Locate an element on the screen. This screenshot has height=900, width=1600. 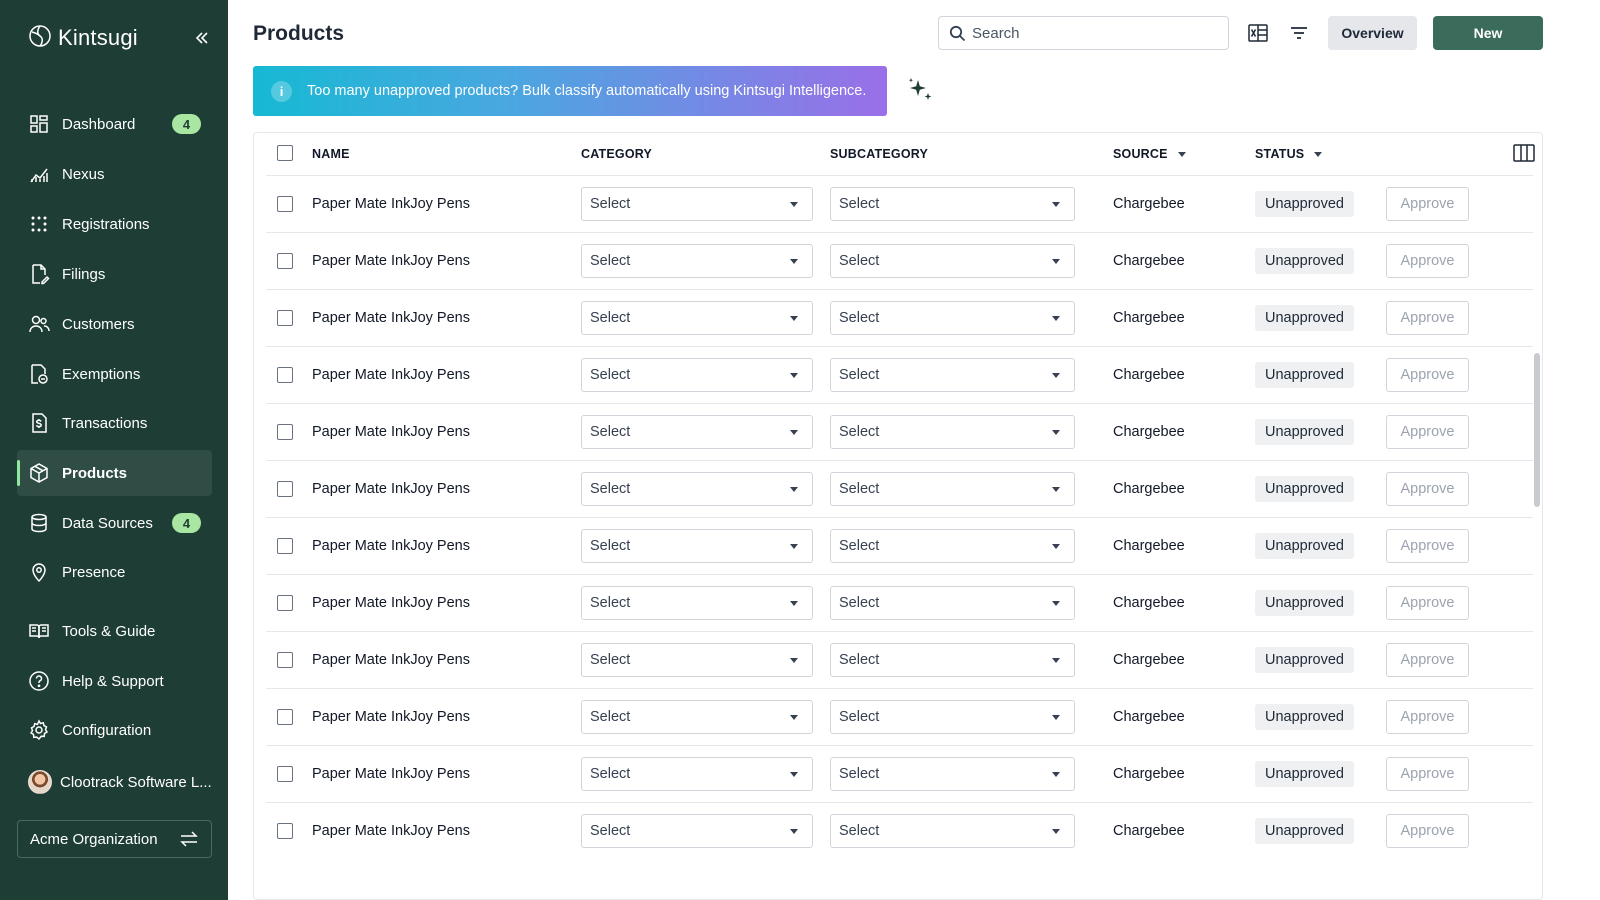
table-scrollbar is located at coordinates (1537, 430).